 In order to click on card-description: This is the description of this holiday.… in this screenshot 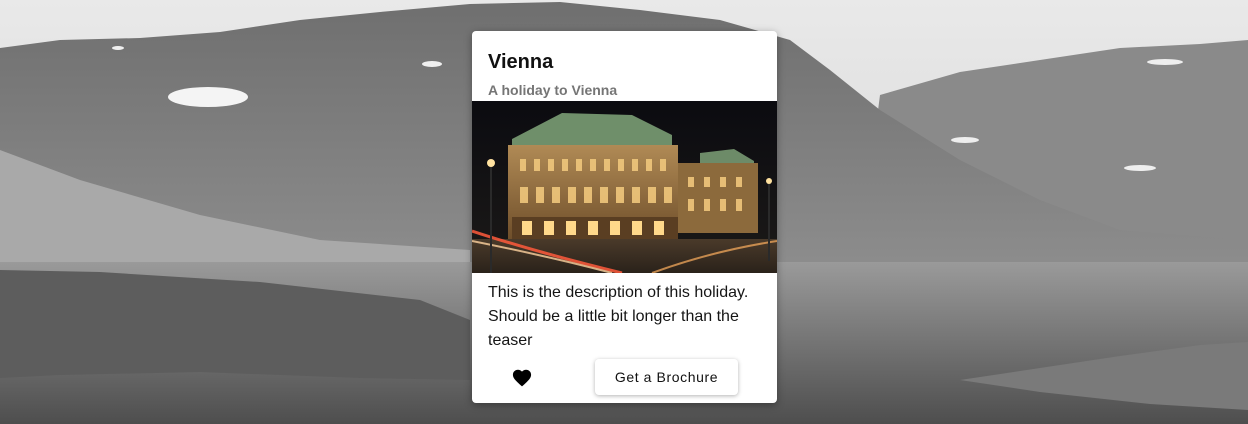, I will do `click(618, 316)`.